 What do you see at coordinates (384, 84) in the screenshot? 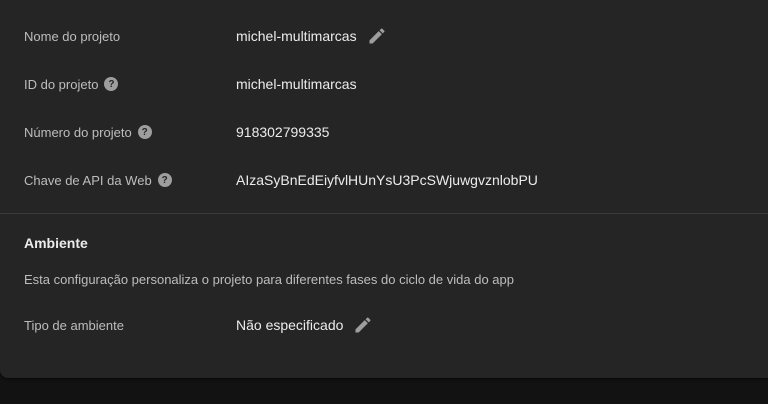
I see `project-id-row: ID do projeto ? michel-multimarcas` at bounding box center [384, 84].